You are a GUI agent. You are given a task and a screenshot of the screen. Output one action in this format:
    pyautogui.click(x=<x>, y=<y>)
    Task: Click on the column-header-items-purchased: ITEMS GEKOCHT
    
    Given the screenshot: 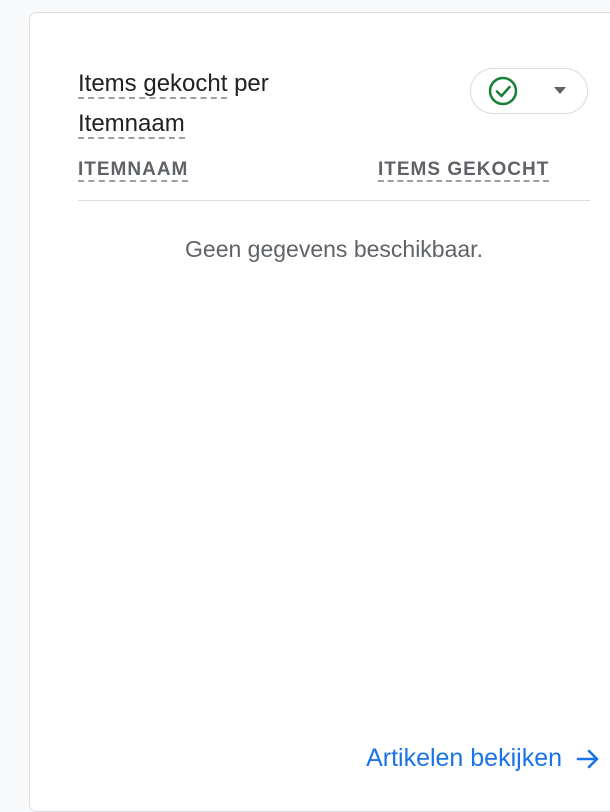 What is the action you would take?
    pyautogui.click(x=464, y=170)
    